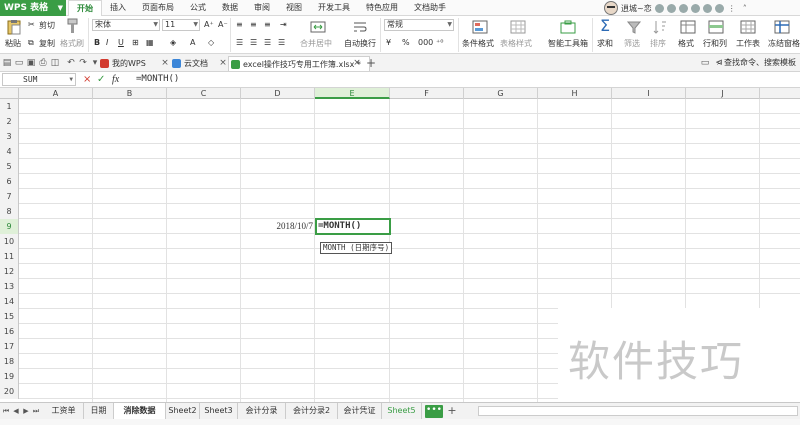 Image resolution: width=800 pixels, height=425 pixels. Describe the element at coordinates (85, 8) in the screenshot. I see `tab-home: 开始` at that location.